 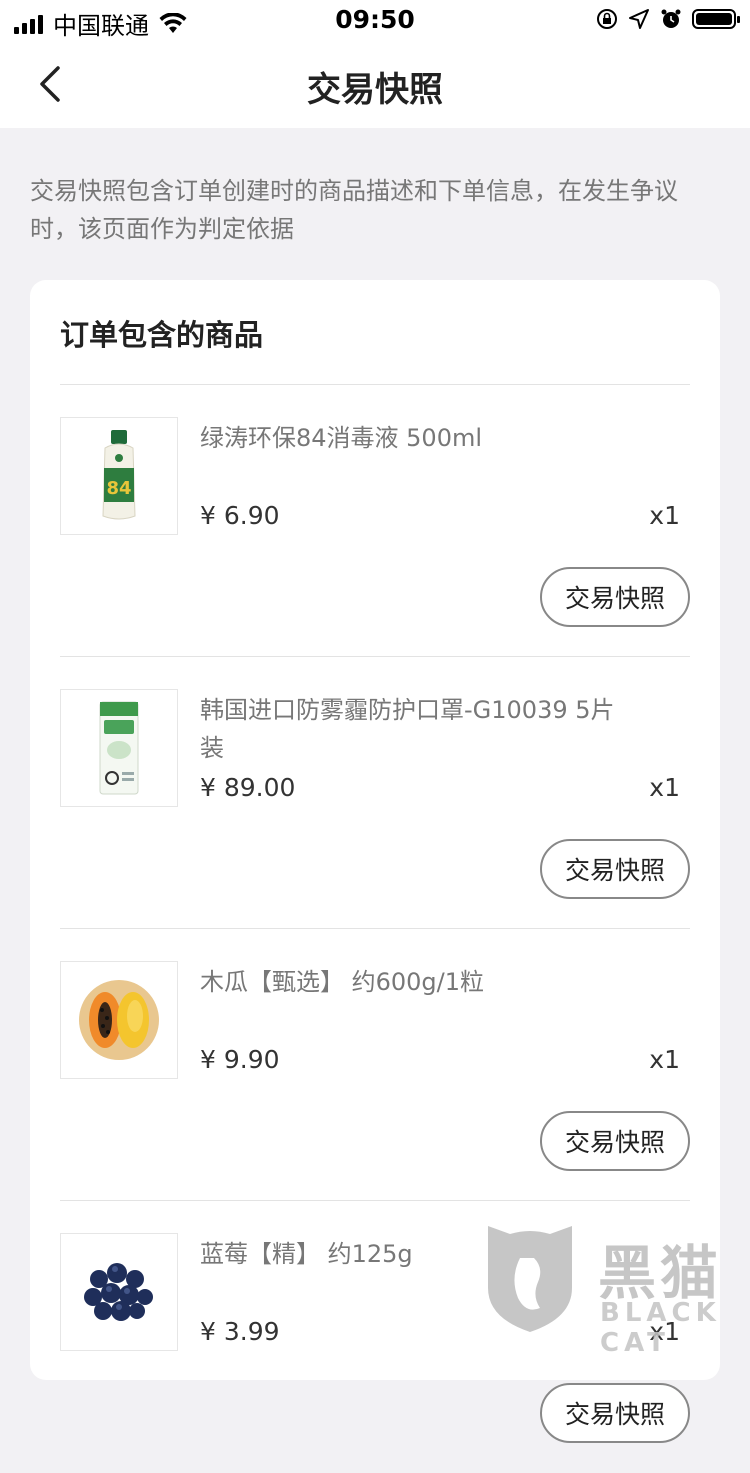 What do you see at coordinates (615, 1288) in the screenshot?
I see `black-cat-watermark: 黑猫 BLACK CAT` at bounding box center [615, 1288].